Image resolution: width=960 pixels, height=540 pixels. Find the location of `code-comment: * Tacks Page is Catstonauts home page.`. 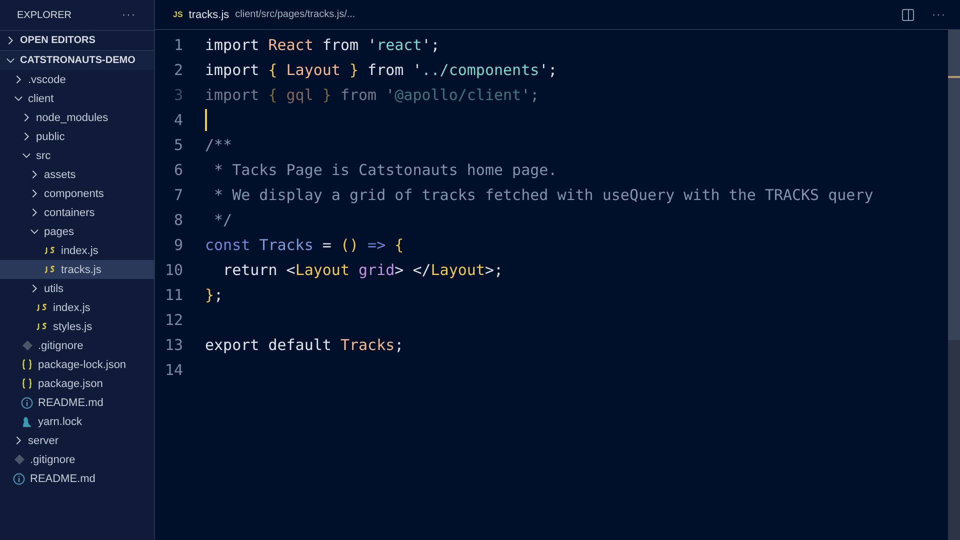

code-comment: * Tacks Page is Catstonauts home page. is located at coordinates (385, 170).